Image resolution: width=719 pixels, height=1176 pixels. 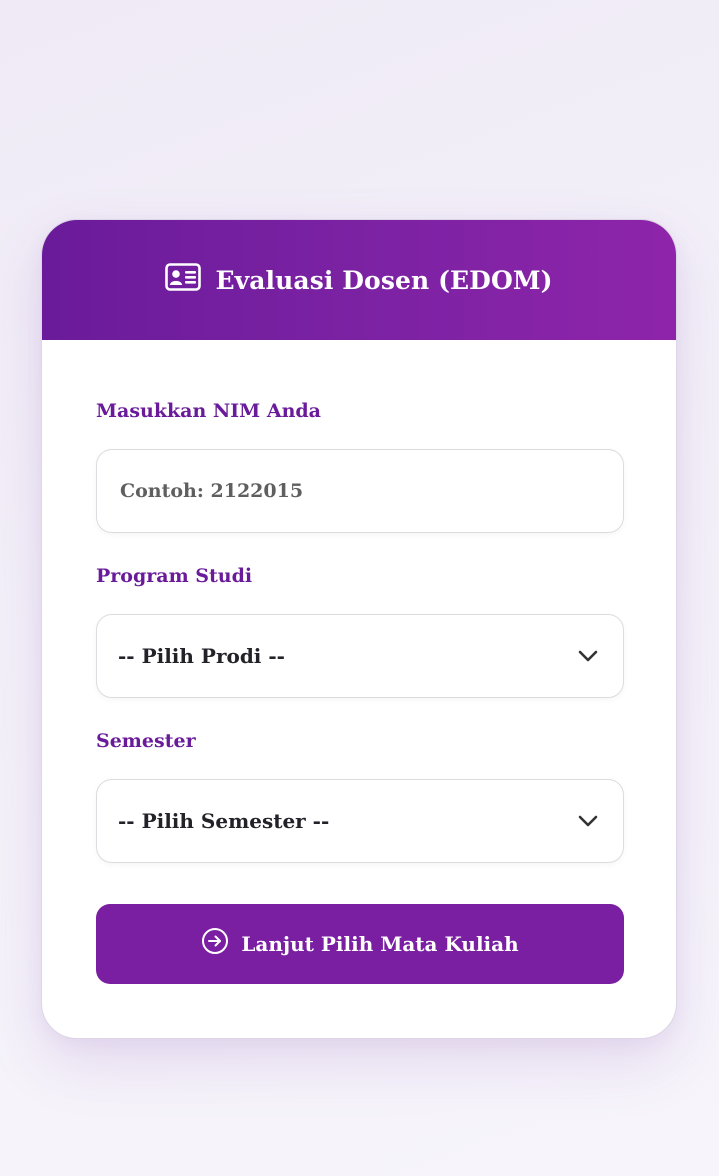 What do you see at coordinates (215, 941) in the screenshot?
I see `arrow-circle-right-icon` at bounding box center [215, 941].